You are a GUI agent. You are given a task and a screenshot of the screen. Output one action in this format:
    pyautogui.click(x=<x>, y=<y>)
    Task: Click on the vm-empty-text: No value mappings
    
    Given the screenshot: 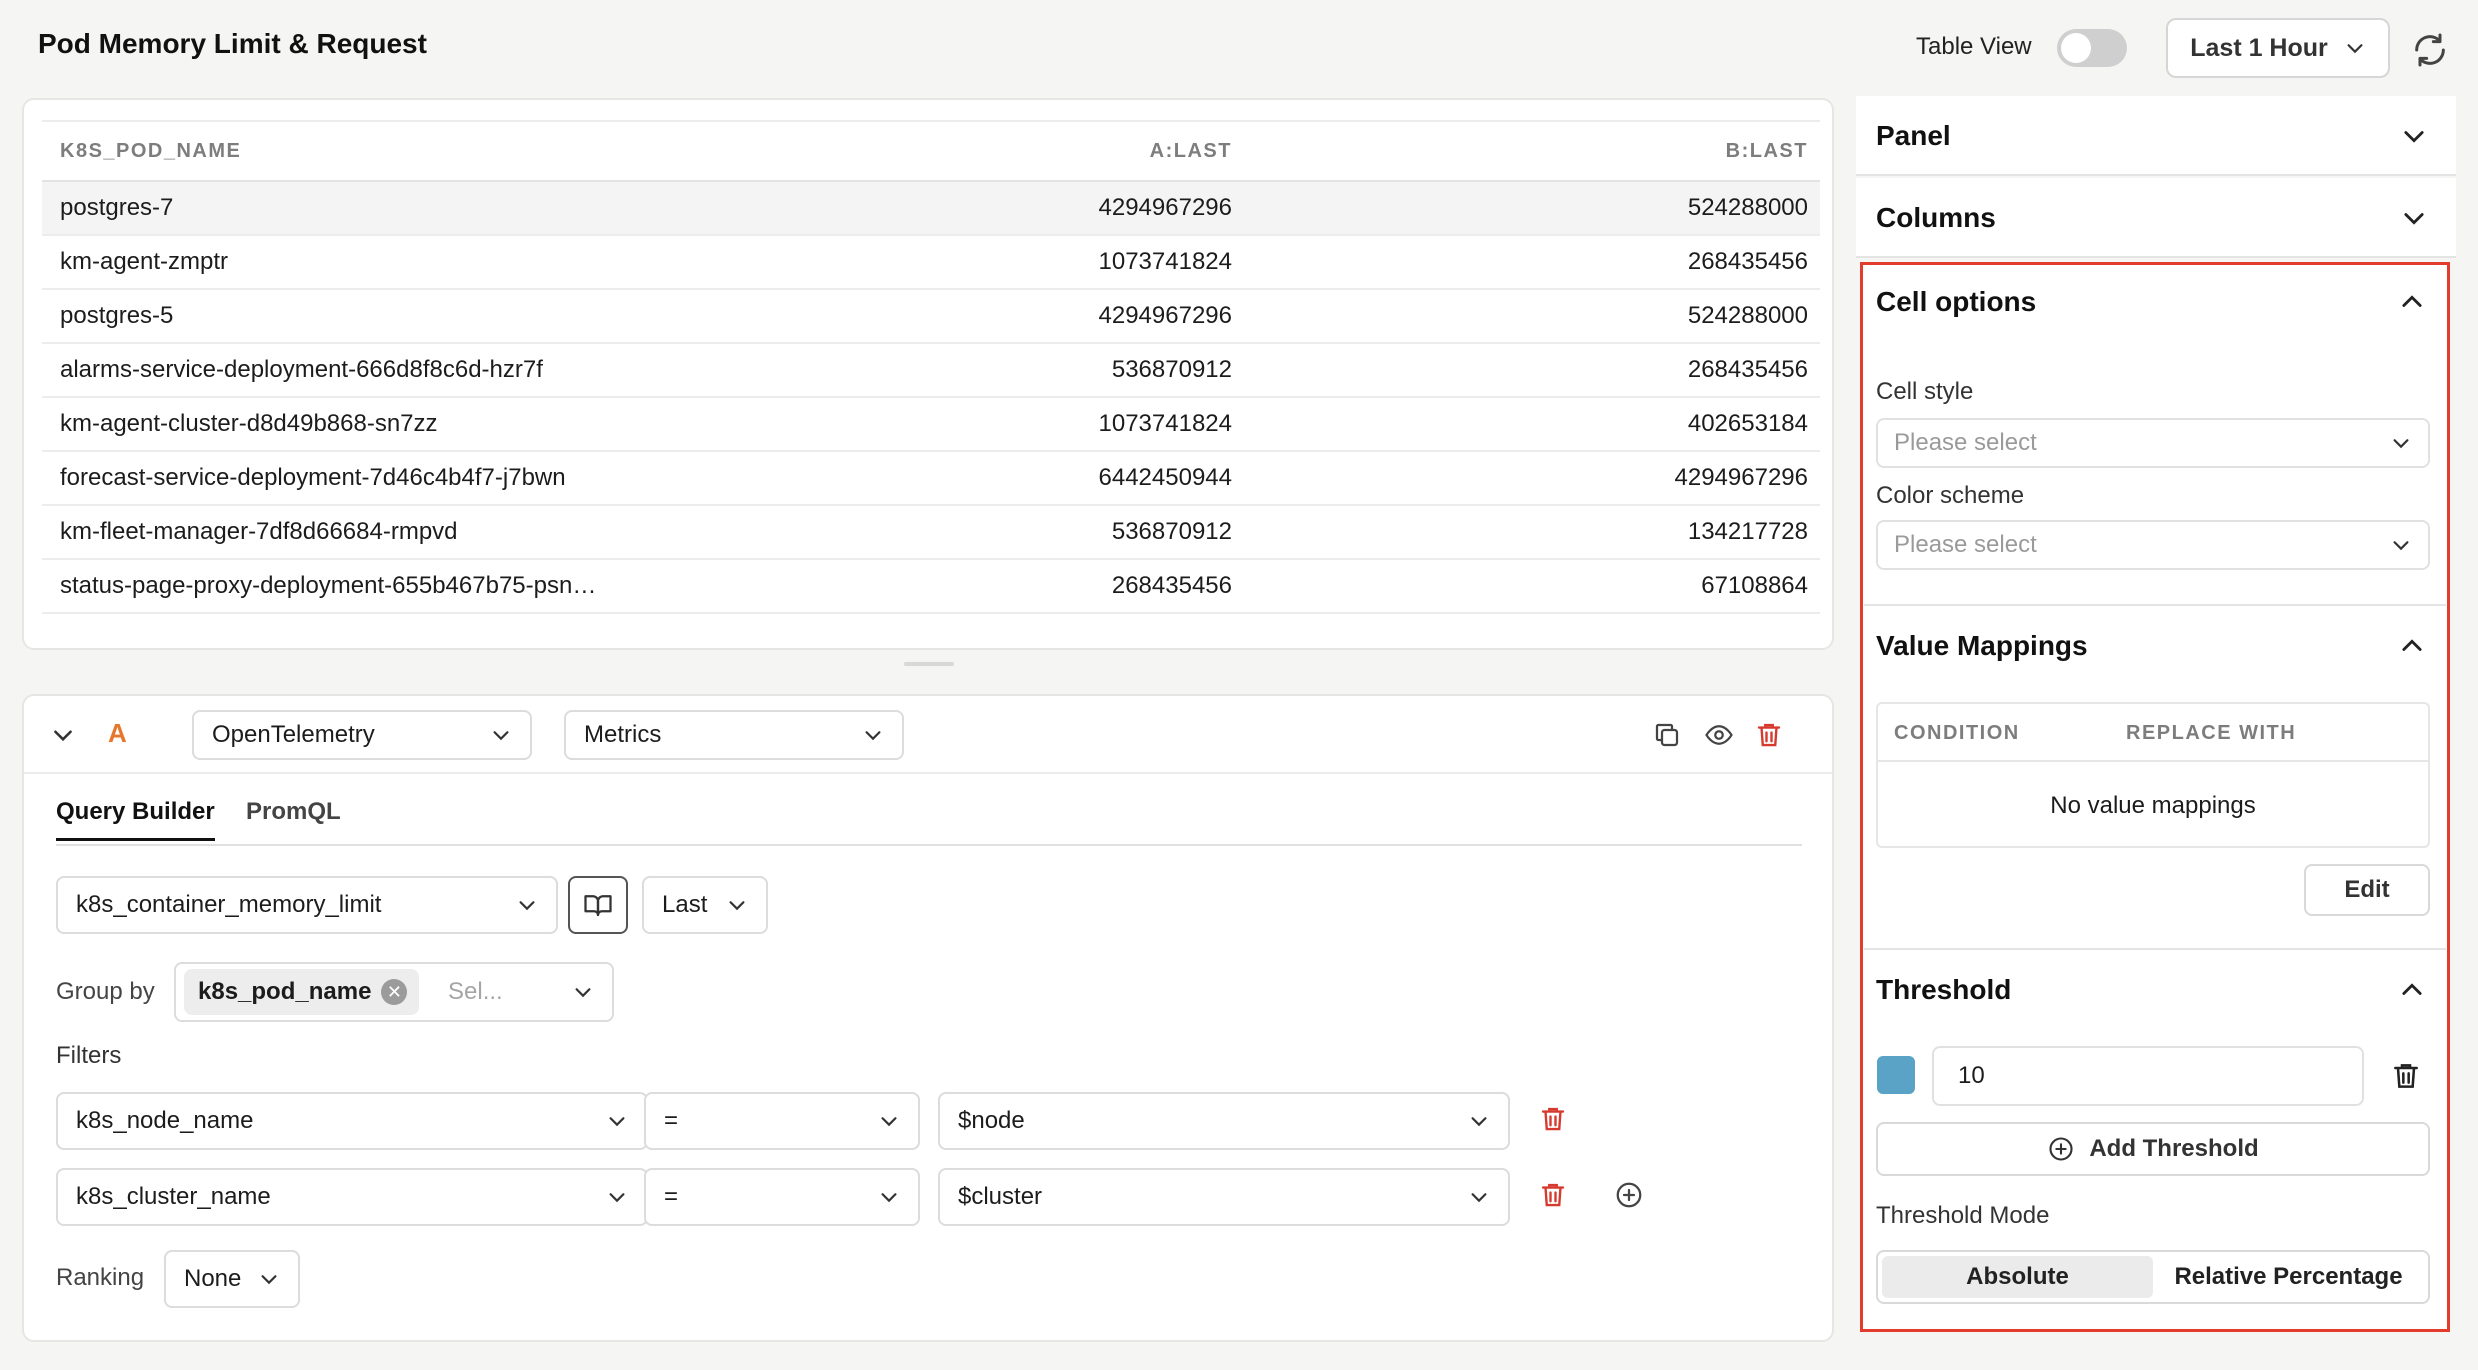 What is the action you would take?
    pyautogui.click(x=2153, y=805)
    